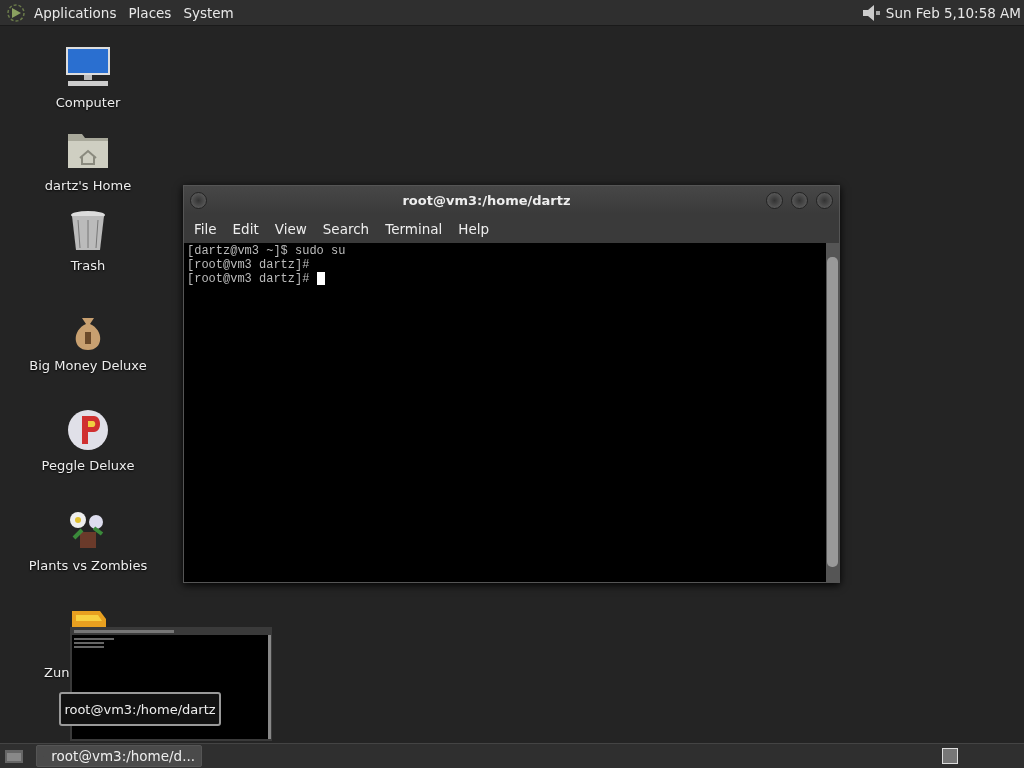 The height and width of the screenshot is (768, 1024). I want to click on terminal-line: [dartz@vm3 ~]$ sudo su, so click(266, 251).